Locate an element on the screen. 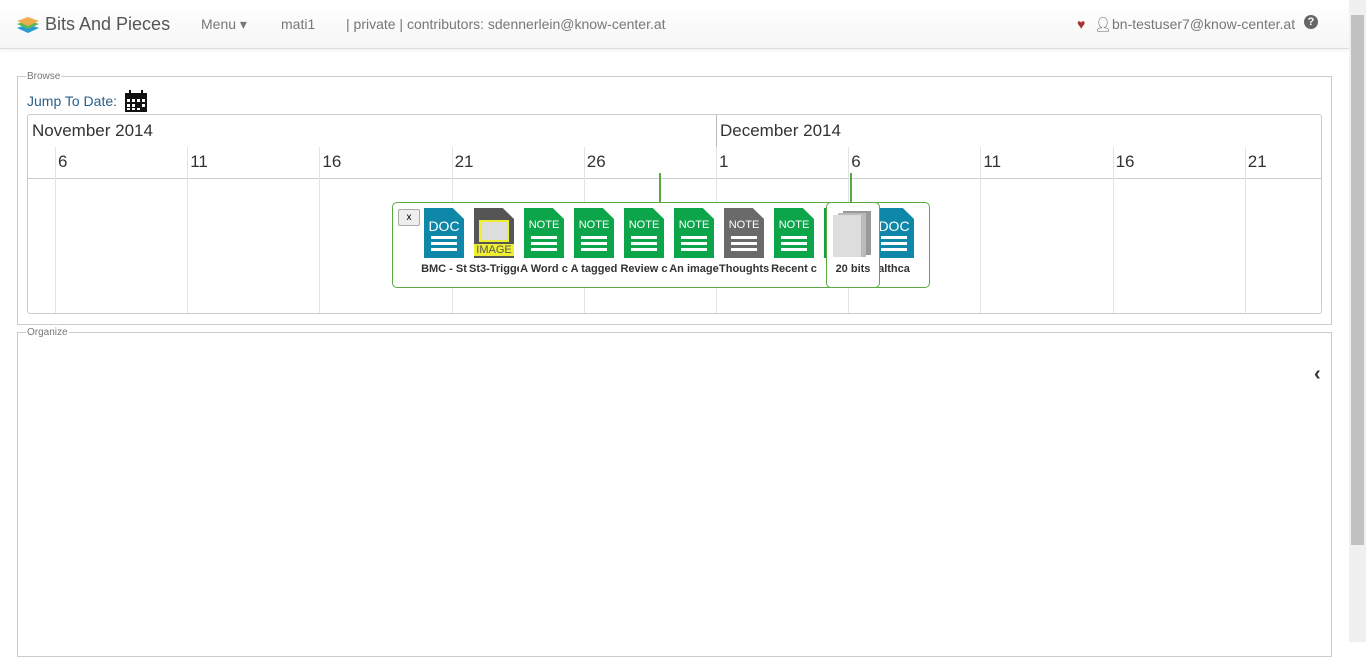 The image size is (1366, 657). bit-label: Recent c is located at coordinates (794, 269).